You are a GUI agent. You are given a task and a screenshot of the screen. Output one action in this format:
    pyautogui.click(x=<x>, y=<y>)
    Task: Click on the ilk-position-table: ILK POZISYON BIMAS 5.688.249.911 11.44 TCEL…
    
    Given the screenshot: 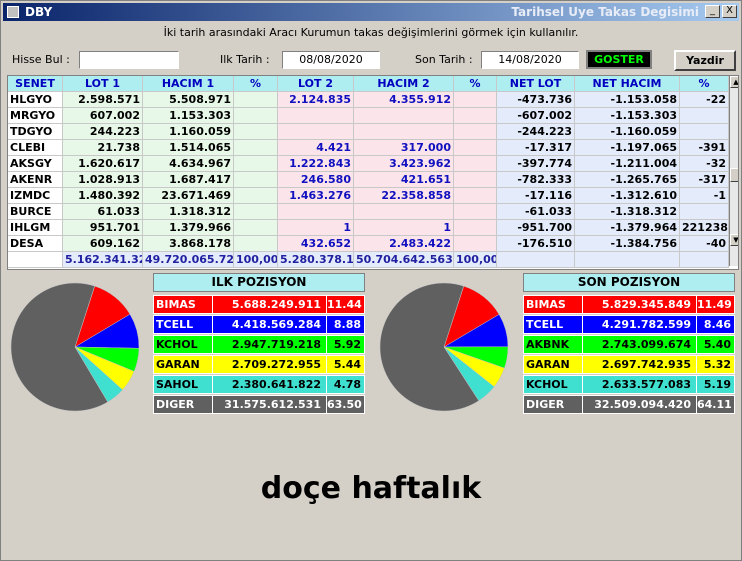 What is the action you would take?
    pyautogui.click(x=259, y=344)
    